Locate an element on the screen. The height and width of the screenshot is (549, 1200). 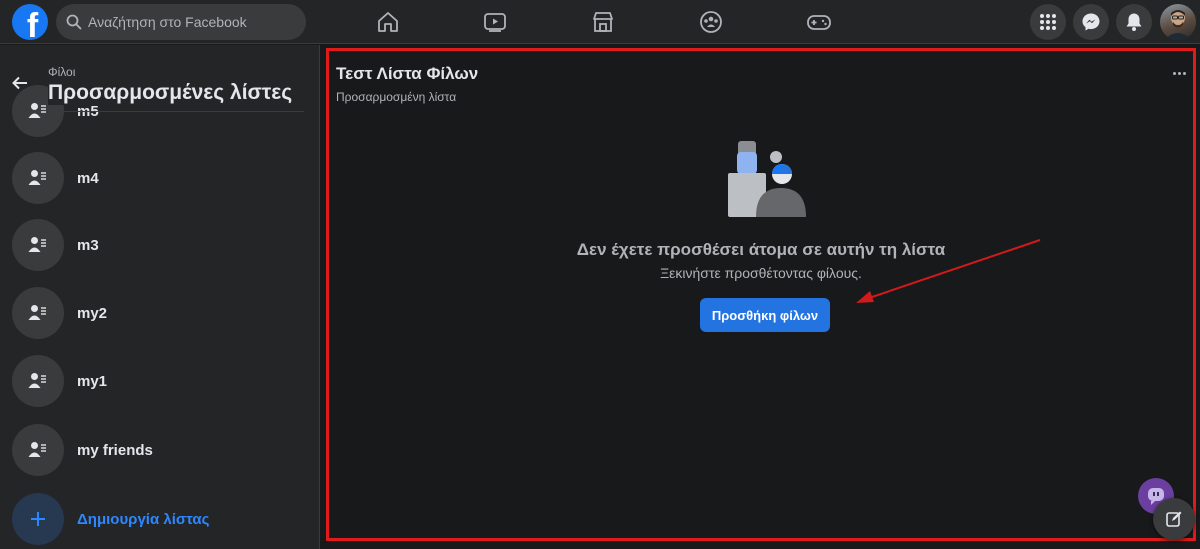
list-item-my1: my1 is located at coordinates (162, 381).